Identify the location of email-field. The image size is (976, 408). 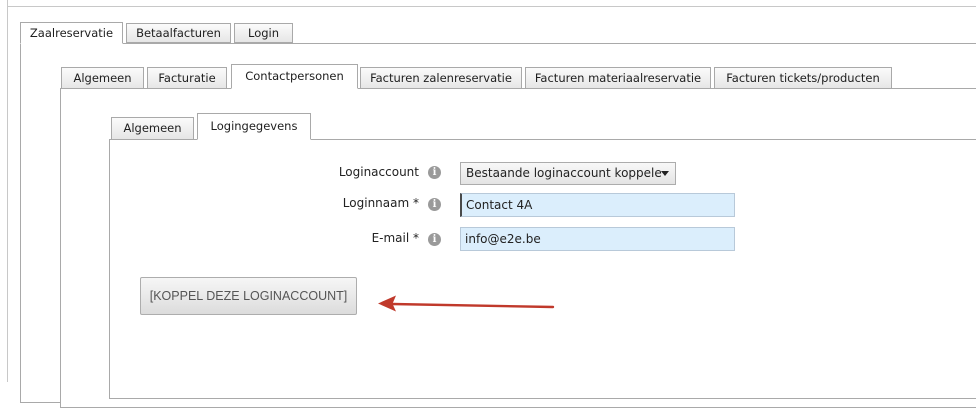
(597, 239).